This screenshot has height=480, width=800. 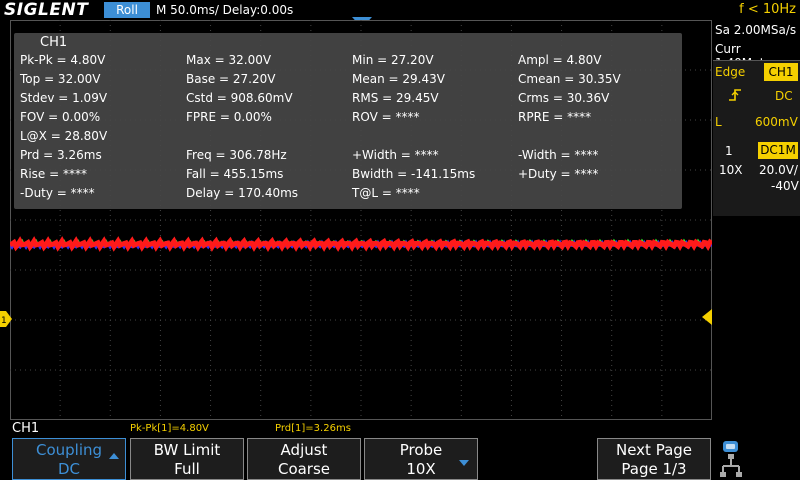 What do you see at coordinates (114, 456) in the screenshot?
I see `chevron-up-icon` at bounding box center [114, 456].